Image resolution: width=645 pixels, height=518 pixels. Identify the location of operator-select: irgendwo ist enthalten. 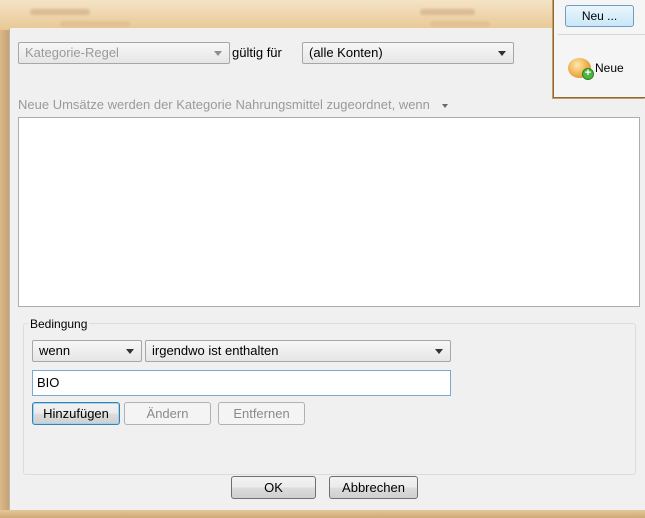
(298, 351).